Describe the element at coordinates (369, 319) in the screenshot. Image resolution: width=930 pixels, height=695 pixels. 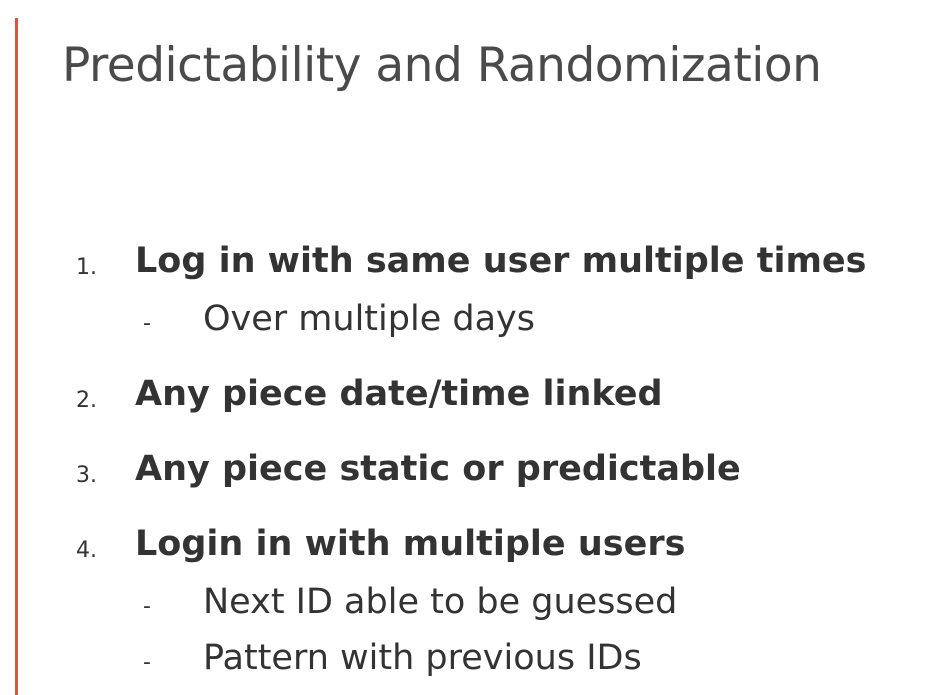
I see `sub-item-text: Over multiple days` at that location.